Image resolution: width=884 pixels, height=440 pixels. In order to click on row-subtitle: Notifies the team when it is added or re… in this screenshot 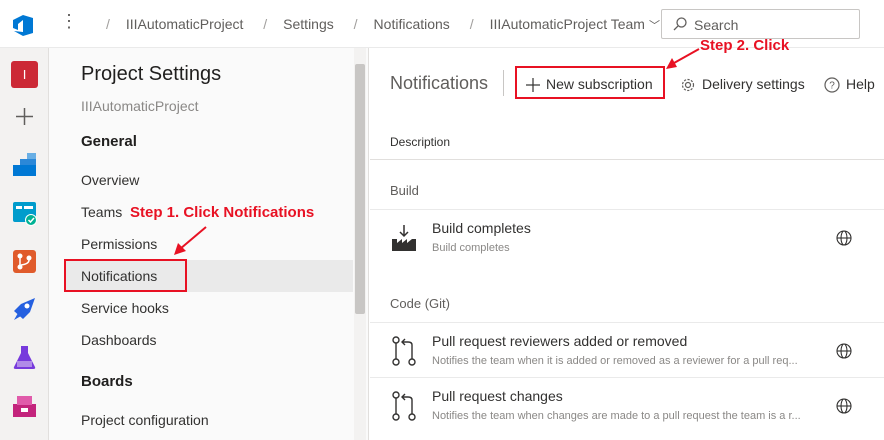, I will do `click(615, 361)`.